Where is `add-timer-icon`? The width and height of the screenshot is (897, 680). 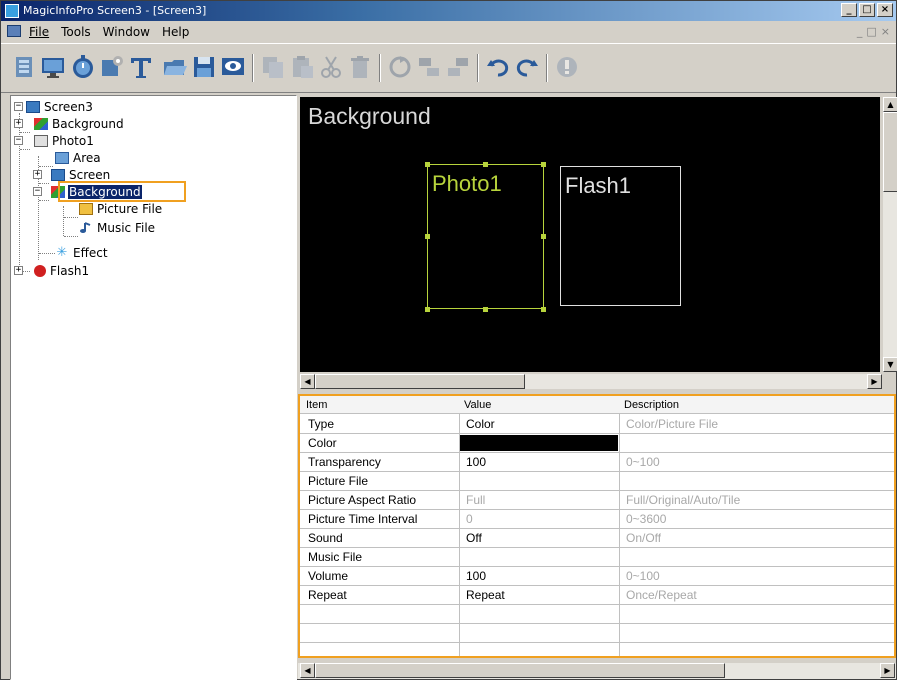 add-timer-icon is located at coordinates (83, 67).